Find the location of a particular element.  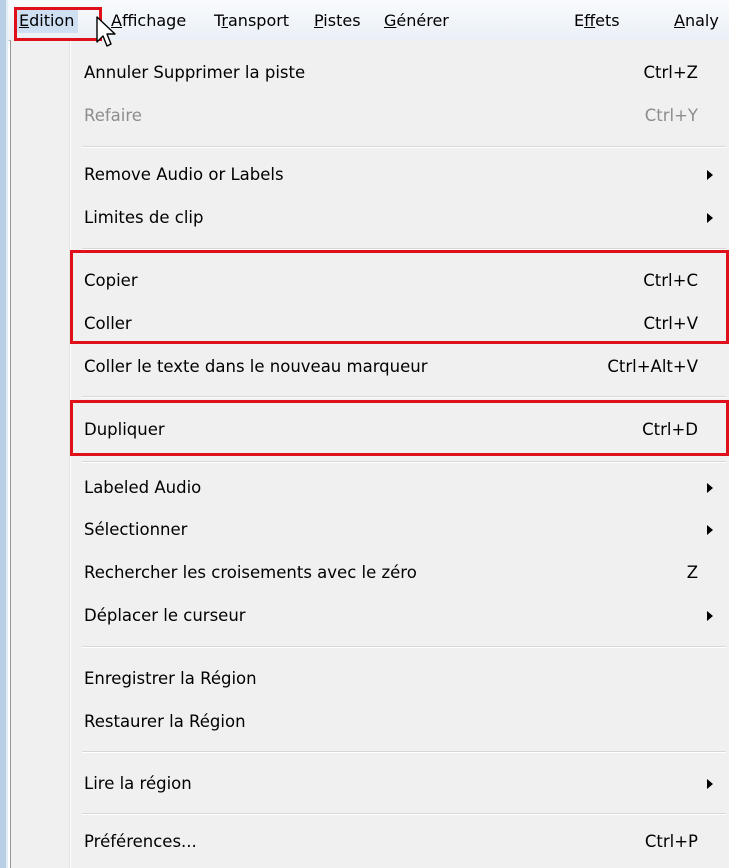

menu-item-label: Annuler Supprimer la piste is located at coordinates (195, 72).